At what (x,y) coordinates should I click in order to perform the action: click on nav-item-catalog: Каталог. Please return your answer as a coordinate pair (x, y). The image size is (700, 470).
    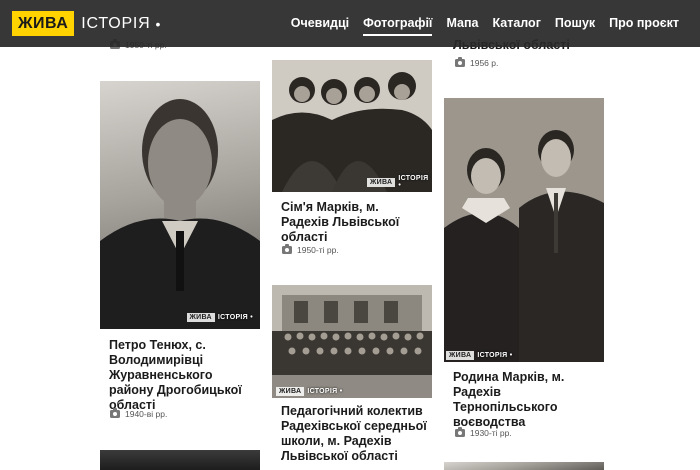
    Looking at the image, I should click on (516, 23).